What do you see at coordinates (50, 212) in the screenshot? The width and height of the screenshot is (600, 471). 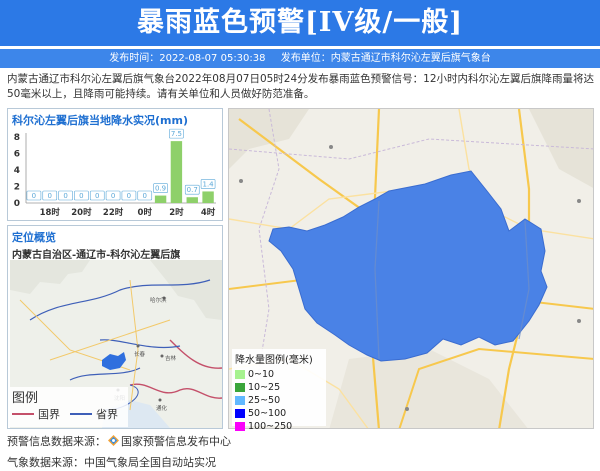 I see `x-tick-label: 18时` at bounding box center [50, 212].